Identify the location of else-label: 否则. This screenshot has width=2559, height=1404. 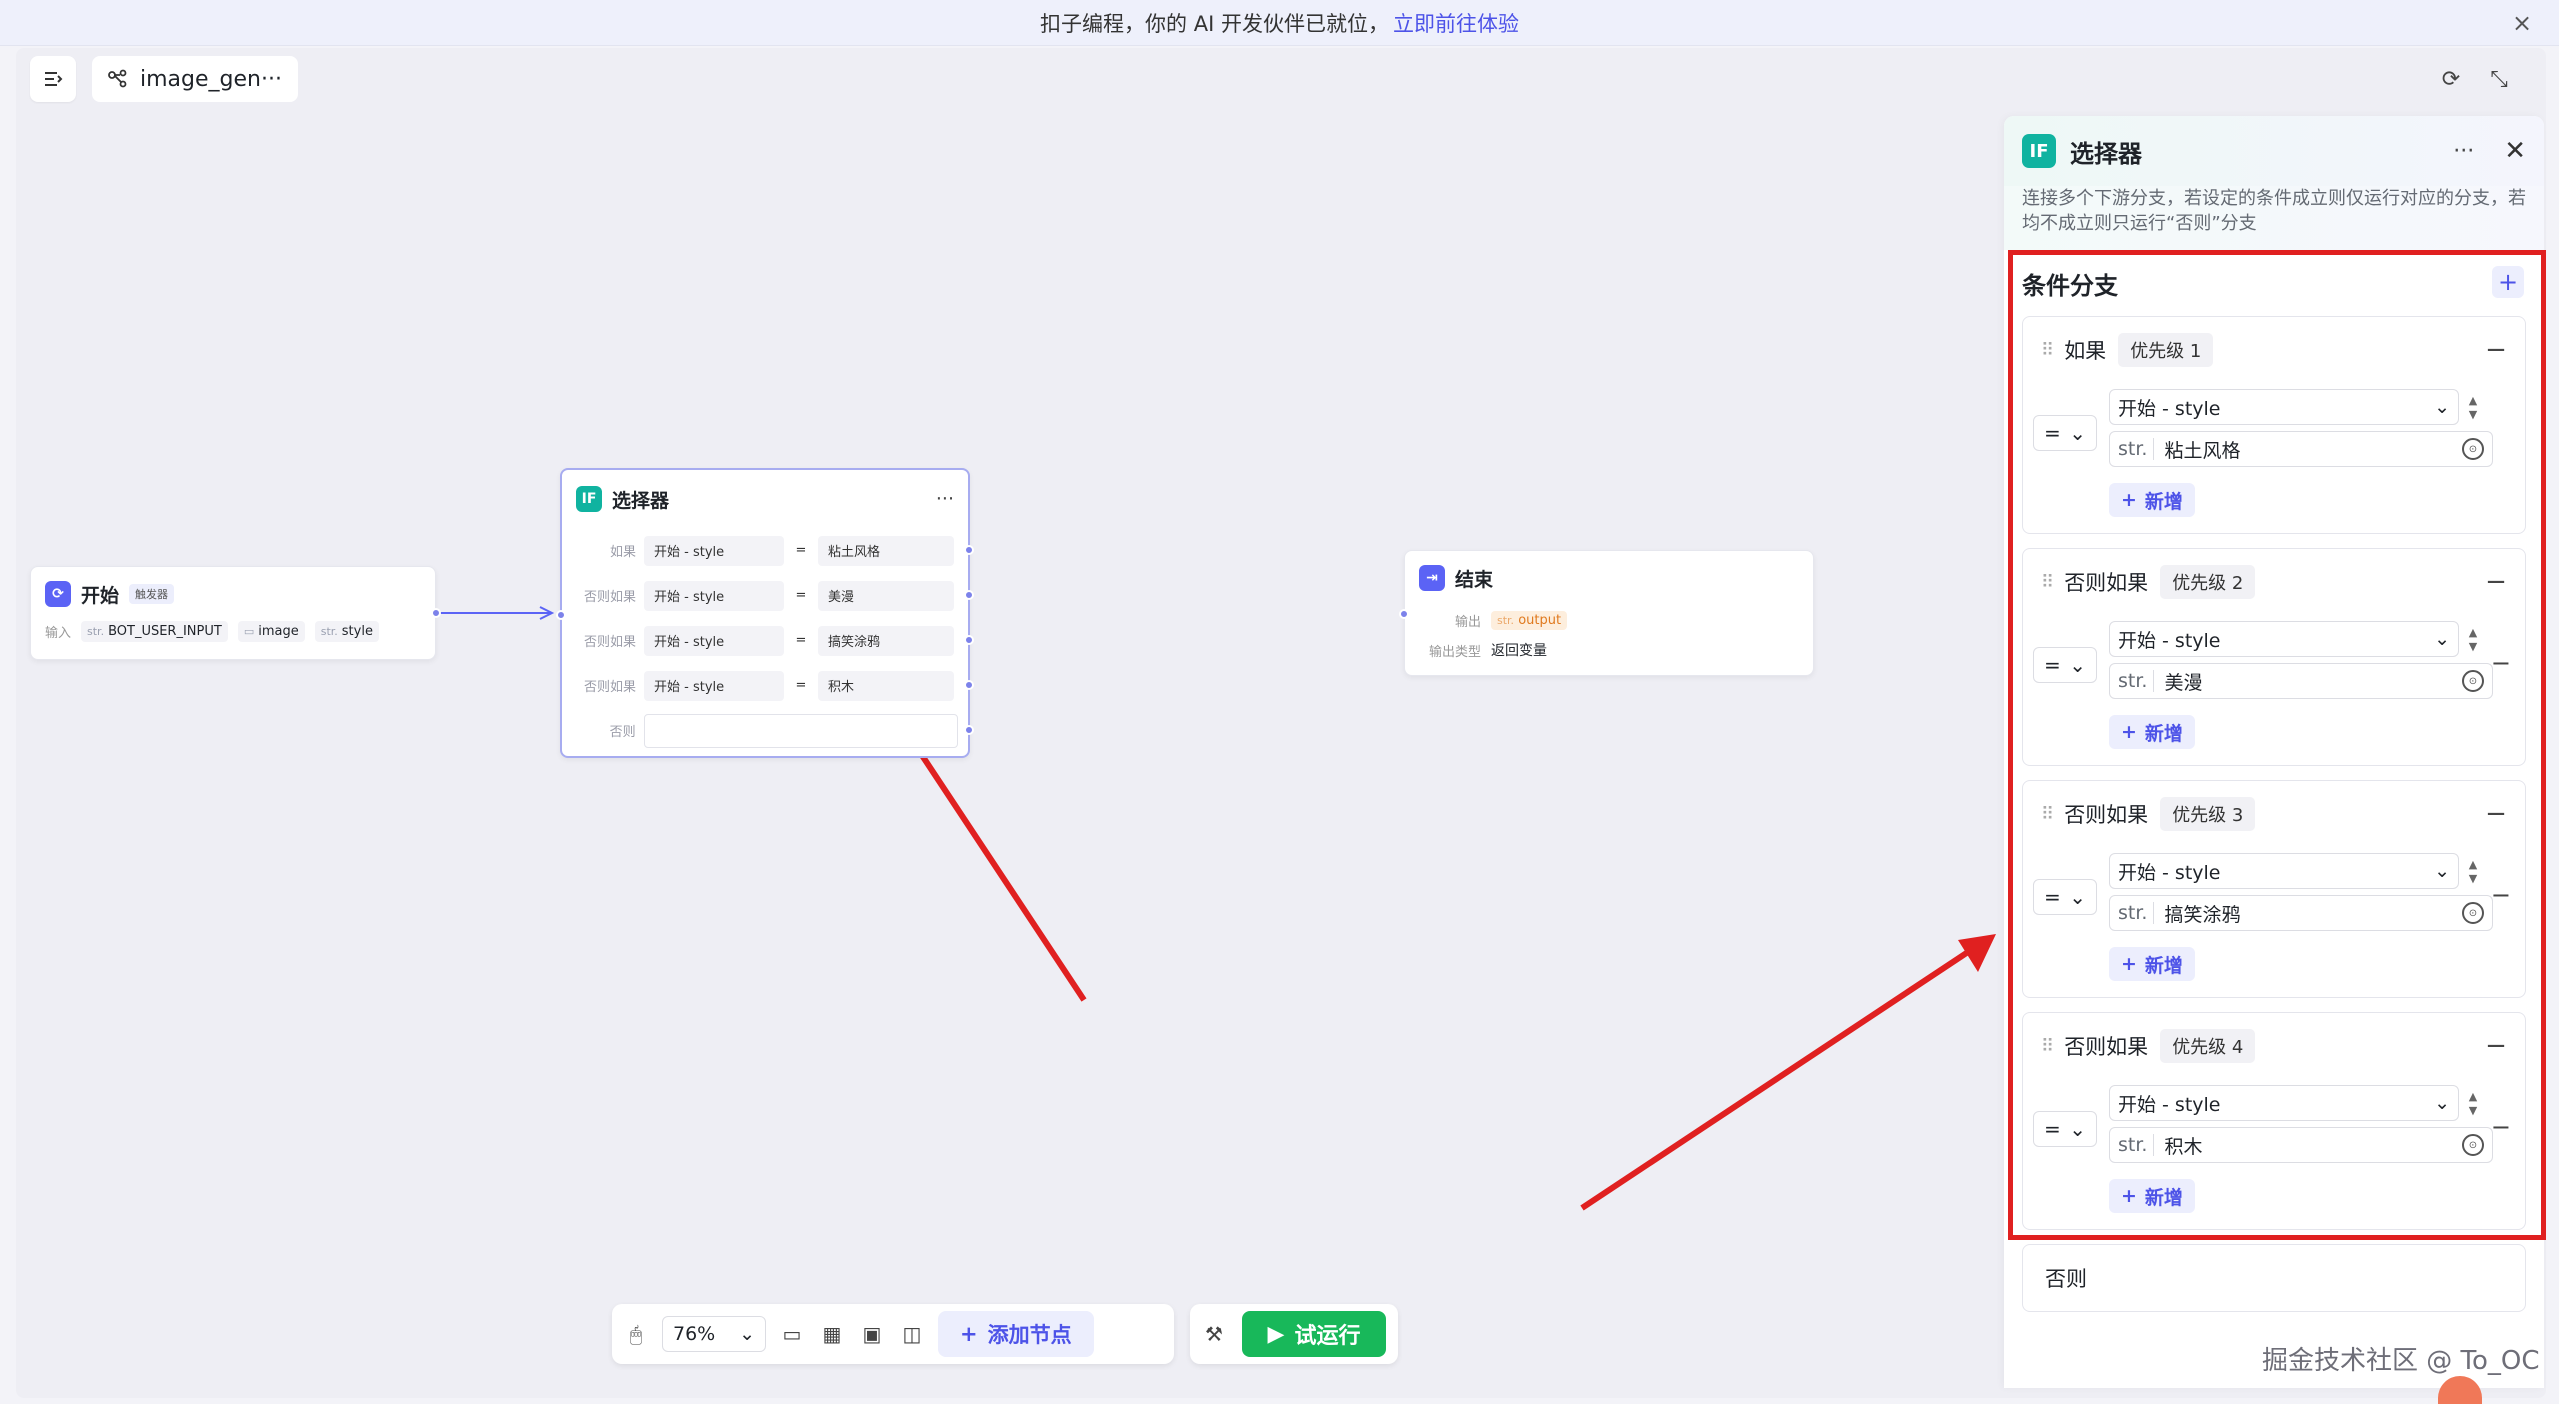
(2066, 1279).